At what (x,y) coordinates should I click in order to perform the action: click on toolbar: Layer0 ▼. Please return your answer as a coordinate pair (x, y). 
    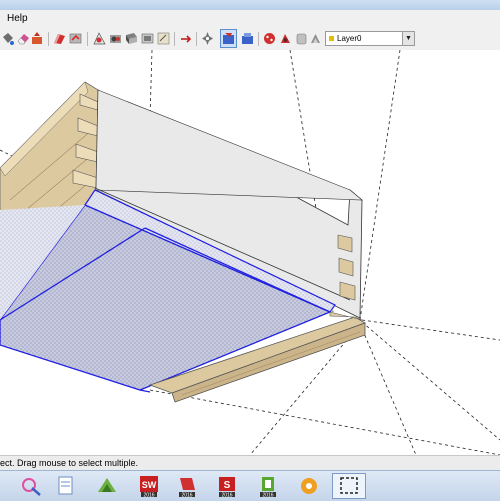
    Looking at the image, I should click on (250, 39).